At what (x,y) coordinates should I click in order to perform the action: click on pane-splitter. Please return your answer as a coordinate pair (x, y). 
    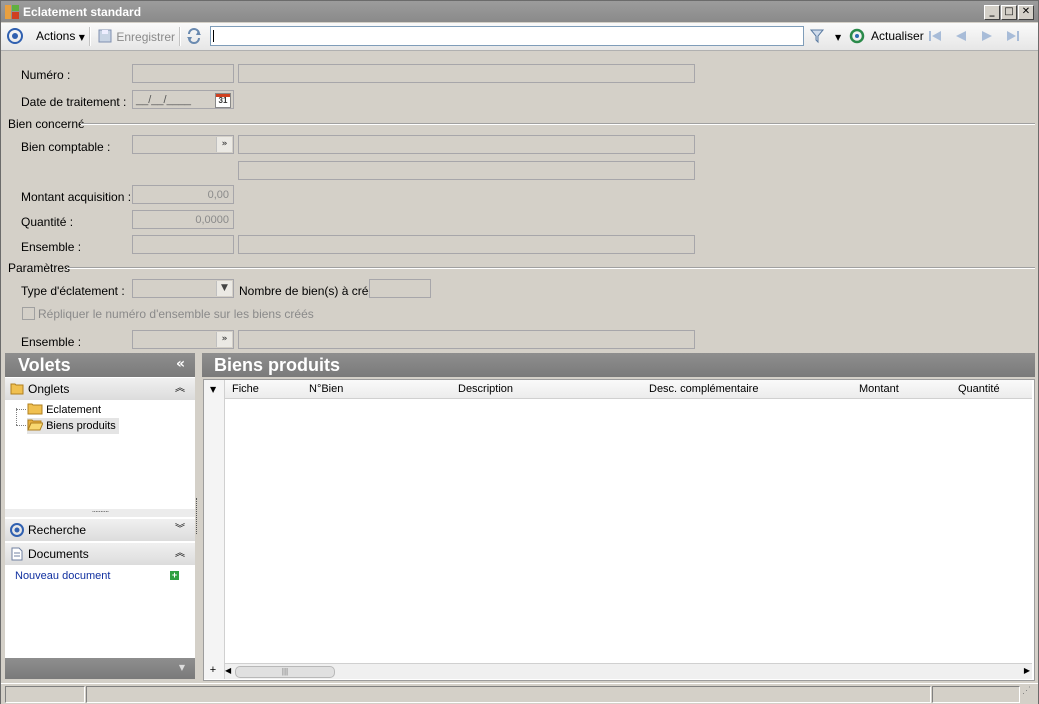
    Looking at the image, I should click on (198, 516).